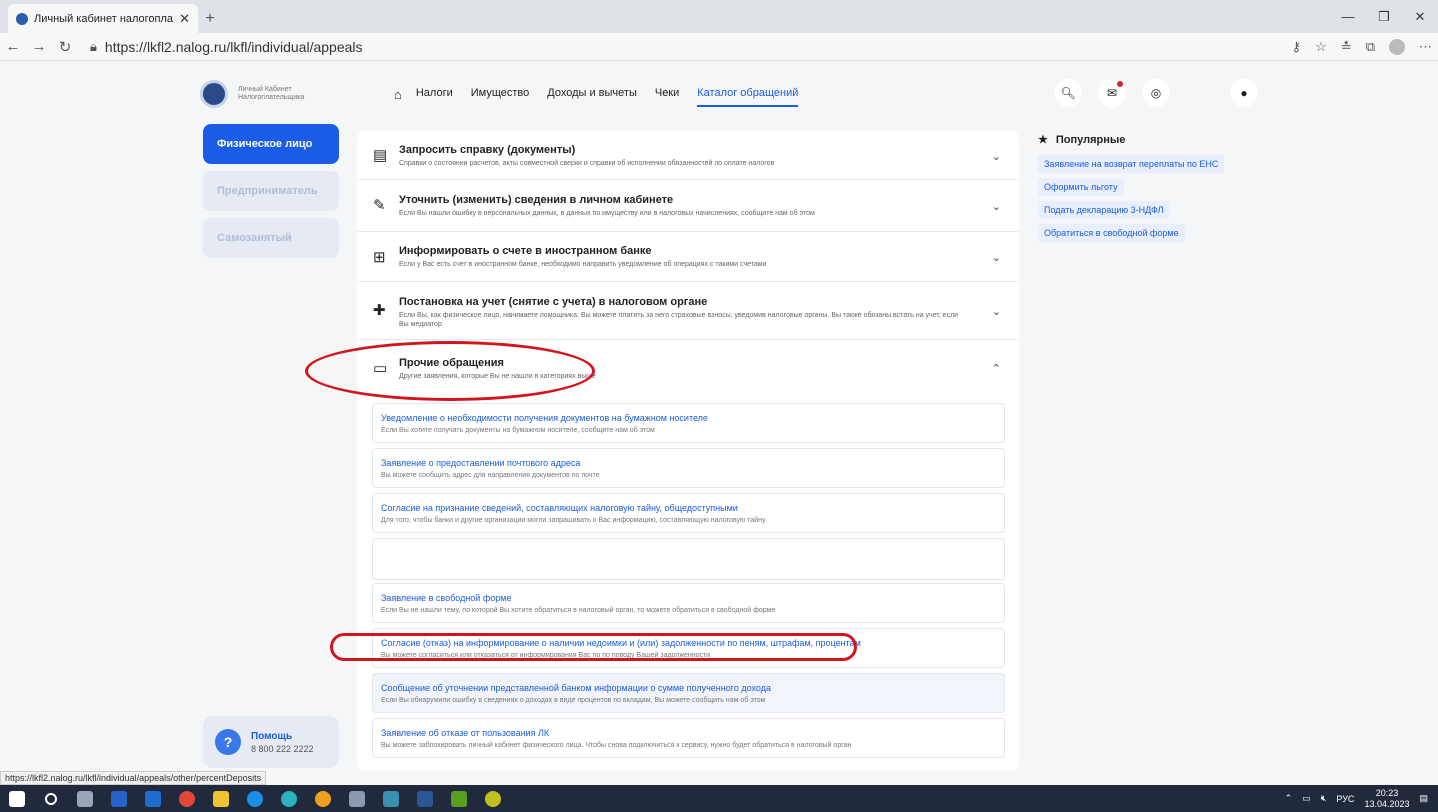 The height and width of the screenshot is (812, 1438). Describe the element at coordinates (271, 93) in the screenshot. I see `logo-text: Личный Кабинет Налогоплательщика` at that location.